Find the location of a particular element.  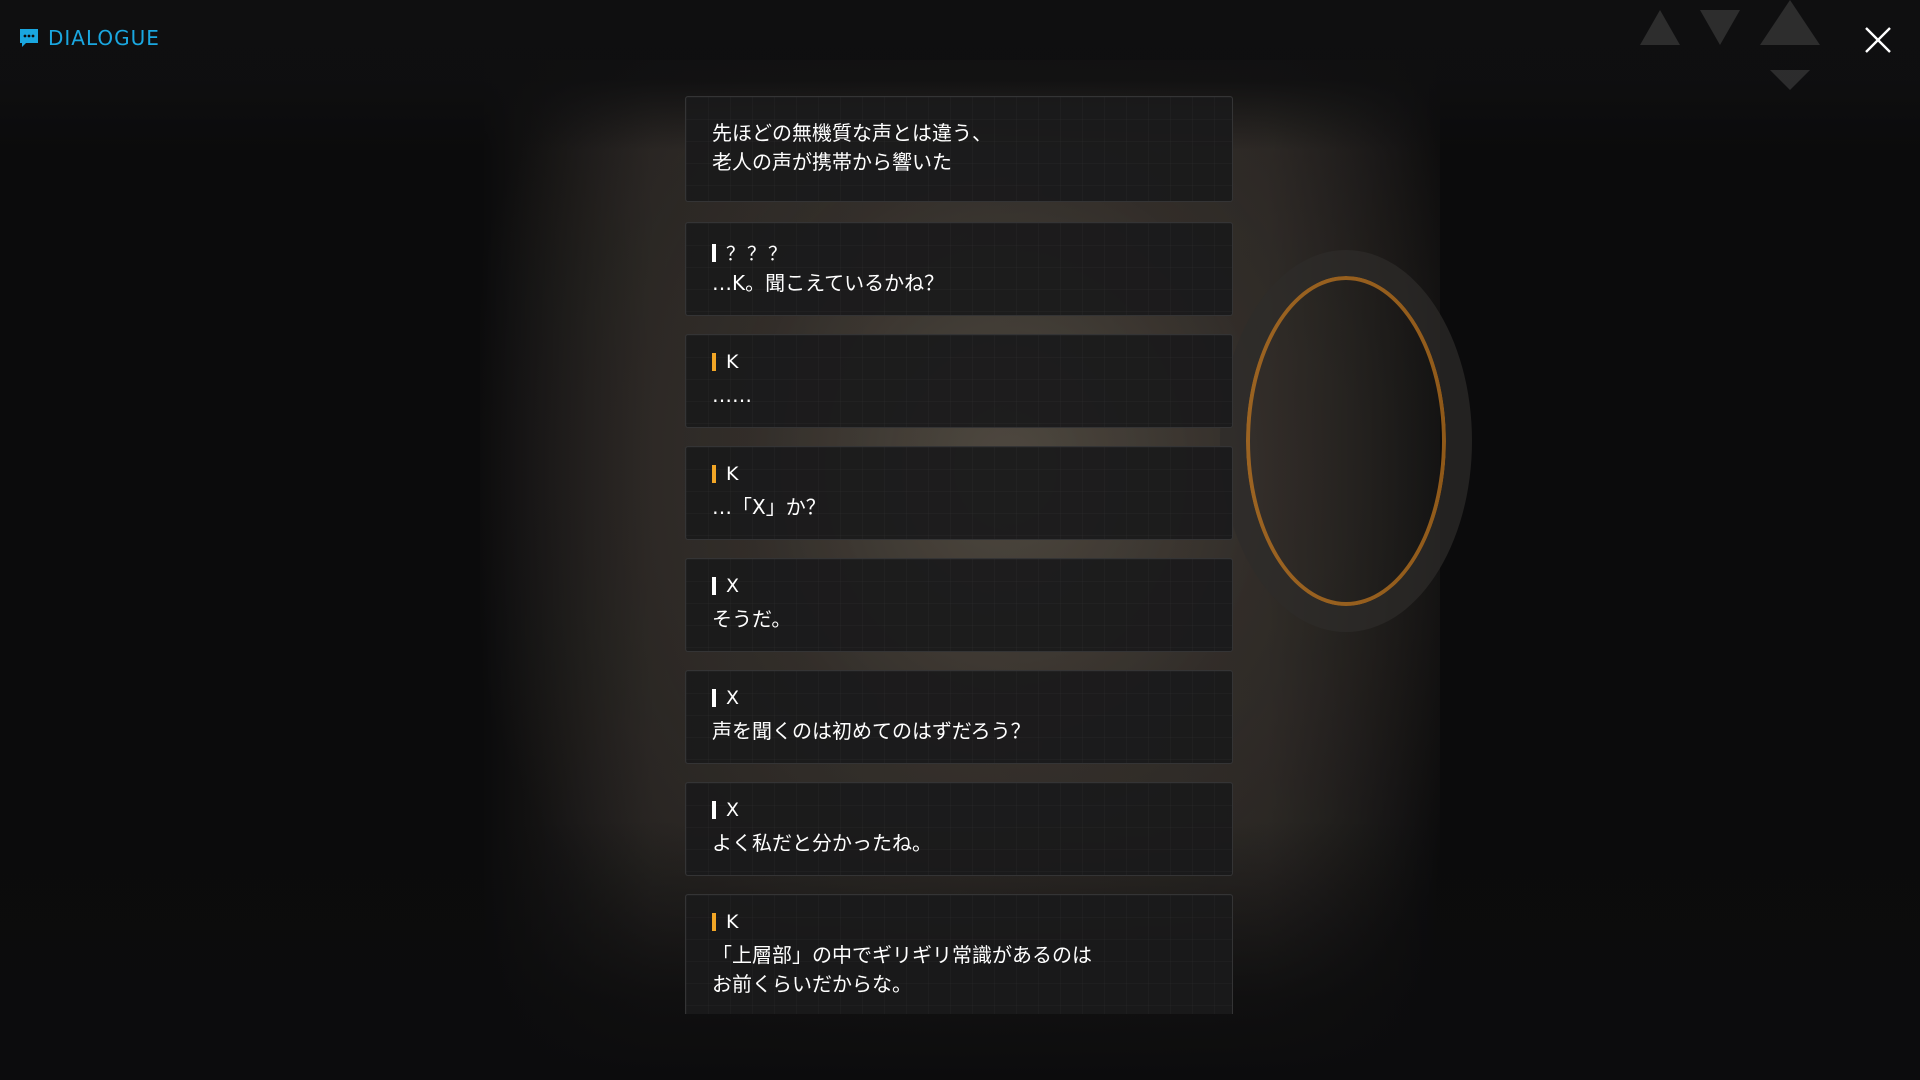

close-icon is located at coordinates (1878, 40).